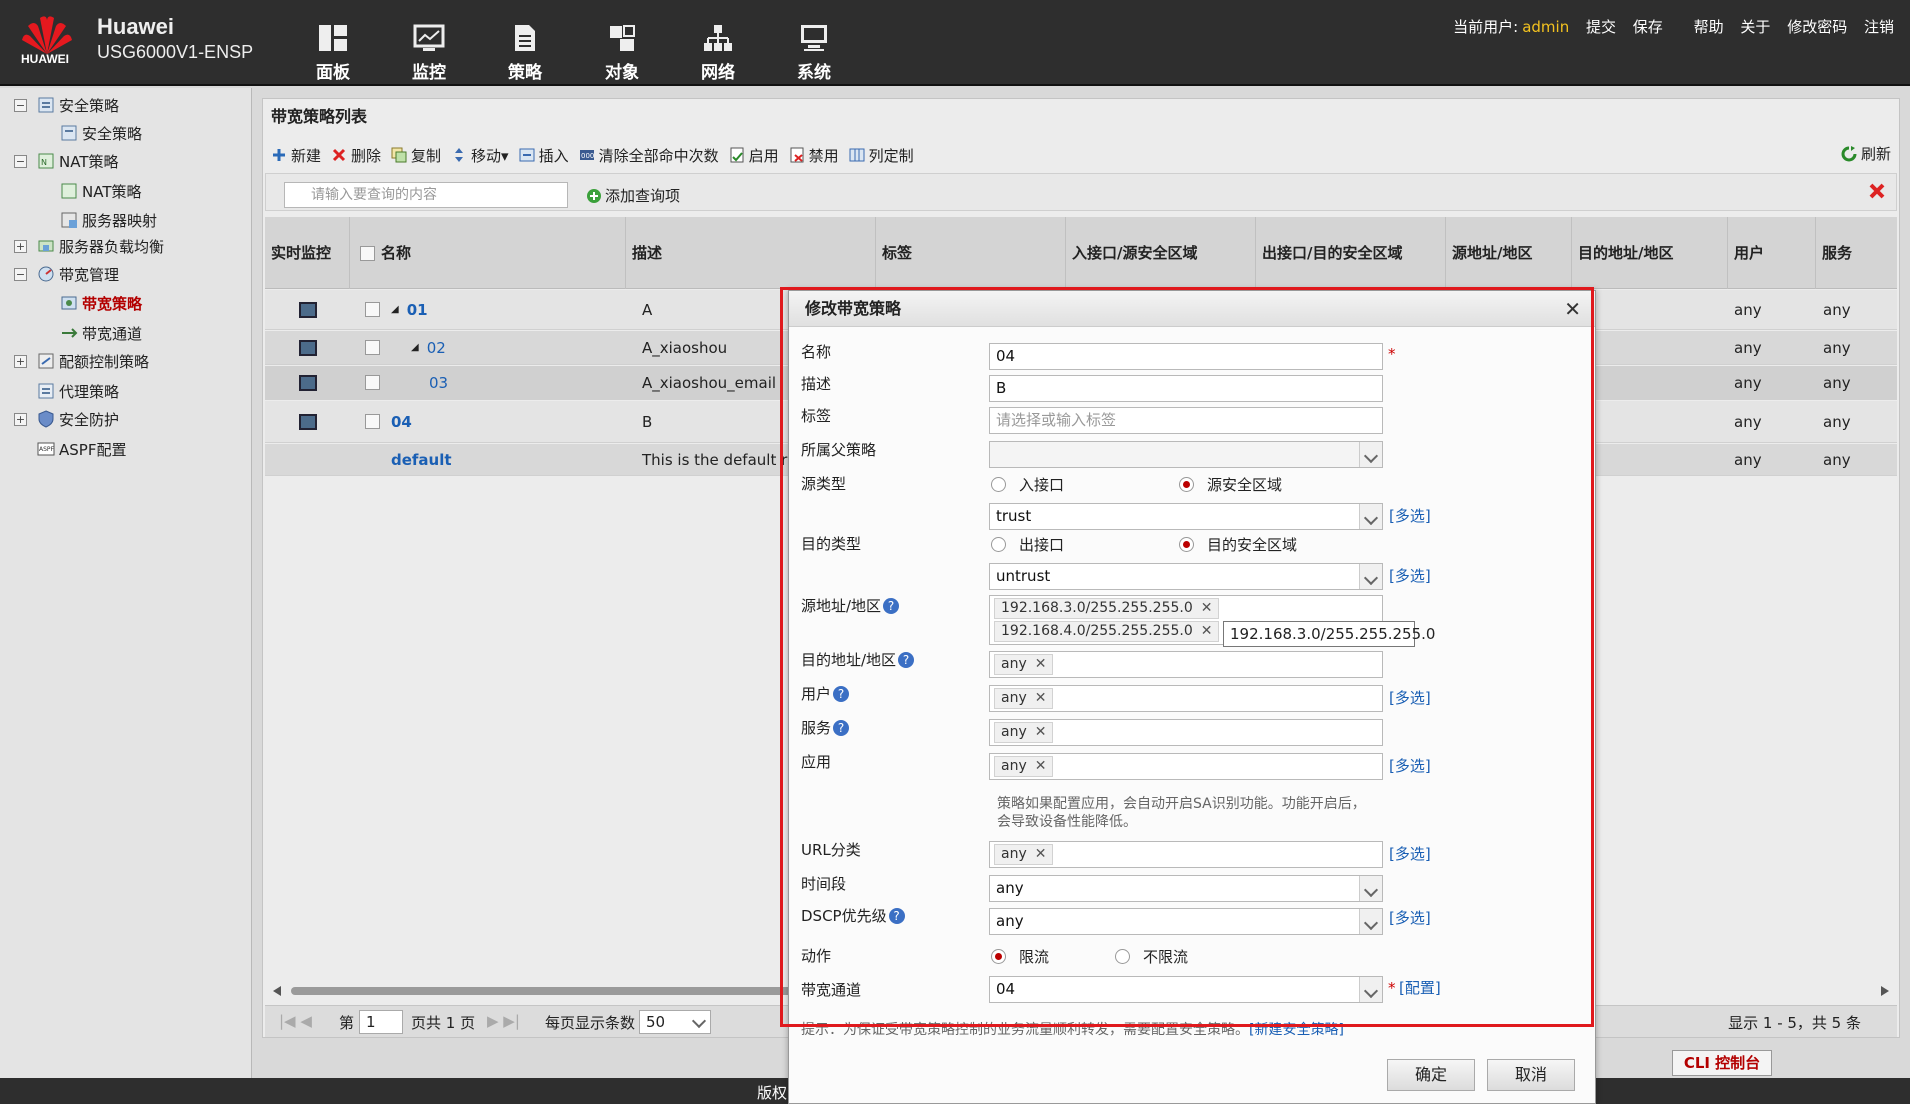 This screenshot has height=1104, width=1910. Describe the element at coordinates (81, 361) in the screenshot. I see `tree-quota-group: + 配额控制策略` at that location.